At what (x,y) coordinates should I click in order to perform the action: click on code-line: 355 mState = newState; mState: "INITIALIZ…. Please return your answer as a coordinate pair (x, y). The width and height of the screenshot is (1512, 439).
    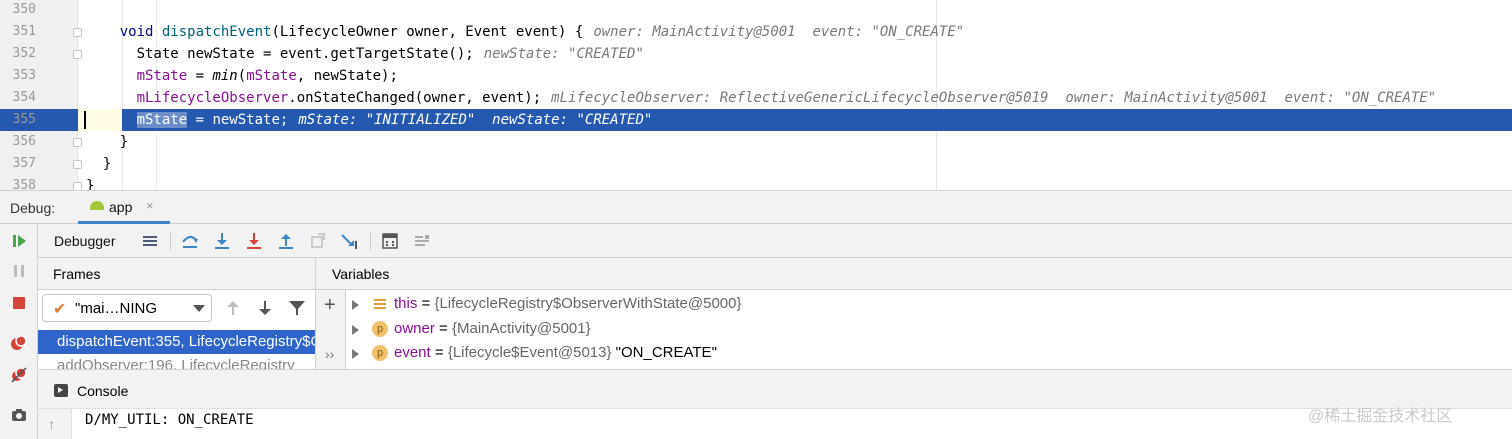
    Looking at the image, I should click on (756, 120).